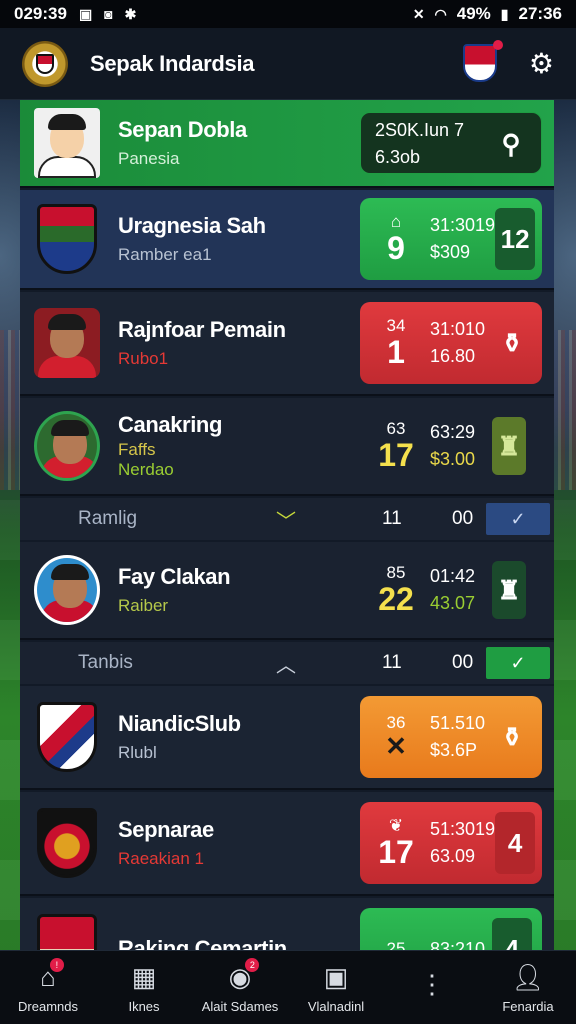 This screenshot has height=1024, width=576. What do you see at coordinates (396, 599) in the screenshot?
I see `score-big: 22` at bounding box center [396, 599].